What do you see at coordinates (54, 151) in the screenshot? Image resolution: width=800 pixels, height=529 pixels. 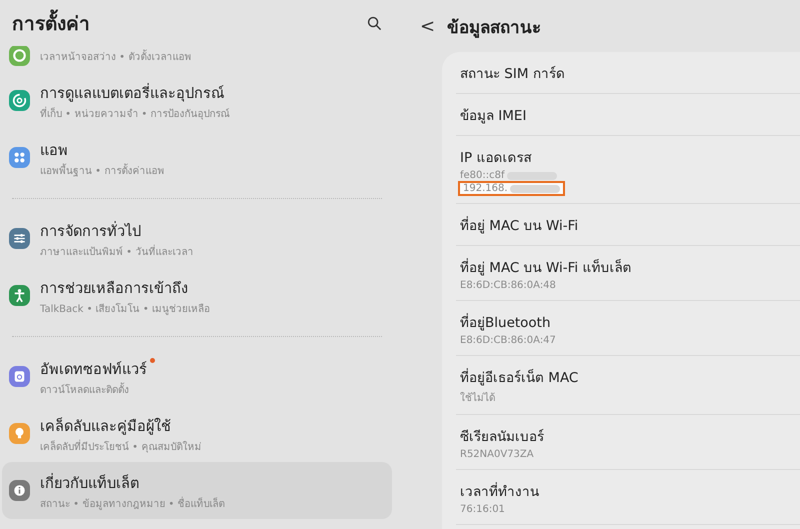 I see `item-title: แอพ` at bounding box center [54, 151].